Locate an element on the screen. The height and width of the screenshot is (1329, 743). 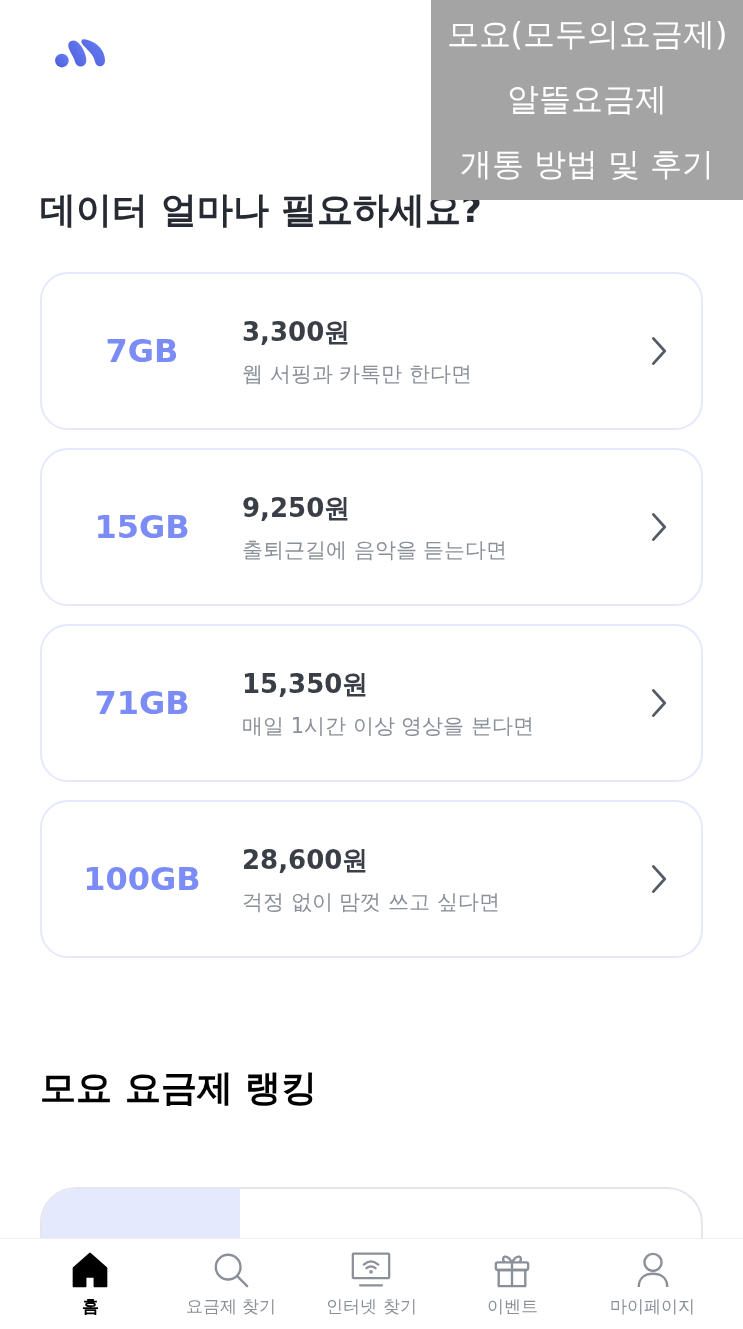
plan-description: 출퇴근길에 음악을 듣는다면 is located at coordinates (375, 550).